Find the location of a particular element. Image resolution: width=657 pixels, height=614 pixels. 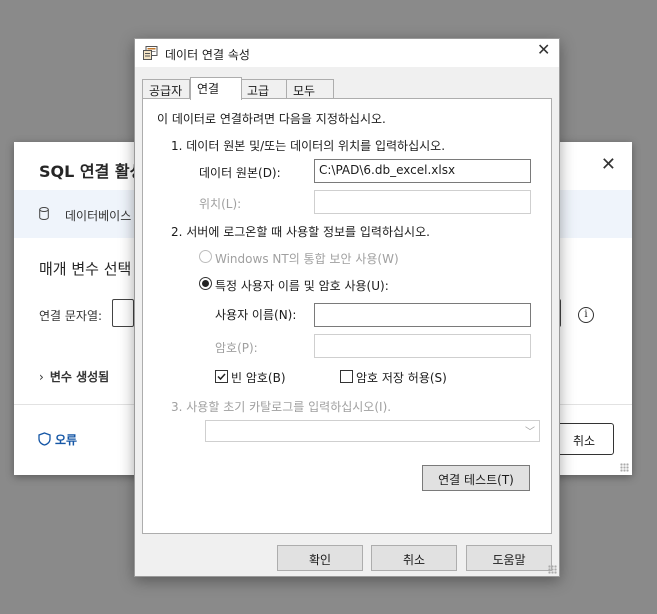

cancel-label: 취소 is located at coordinates (414, 560).